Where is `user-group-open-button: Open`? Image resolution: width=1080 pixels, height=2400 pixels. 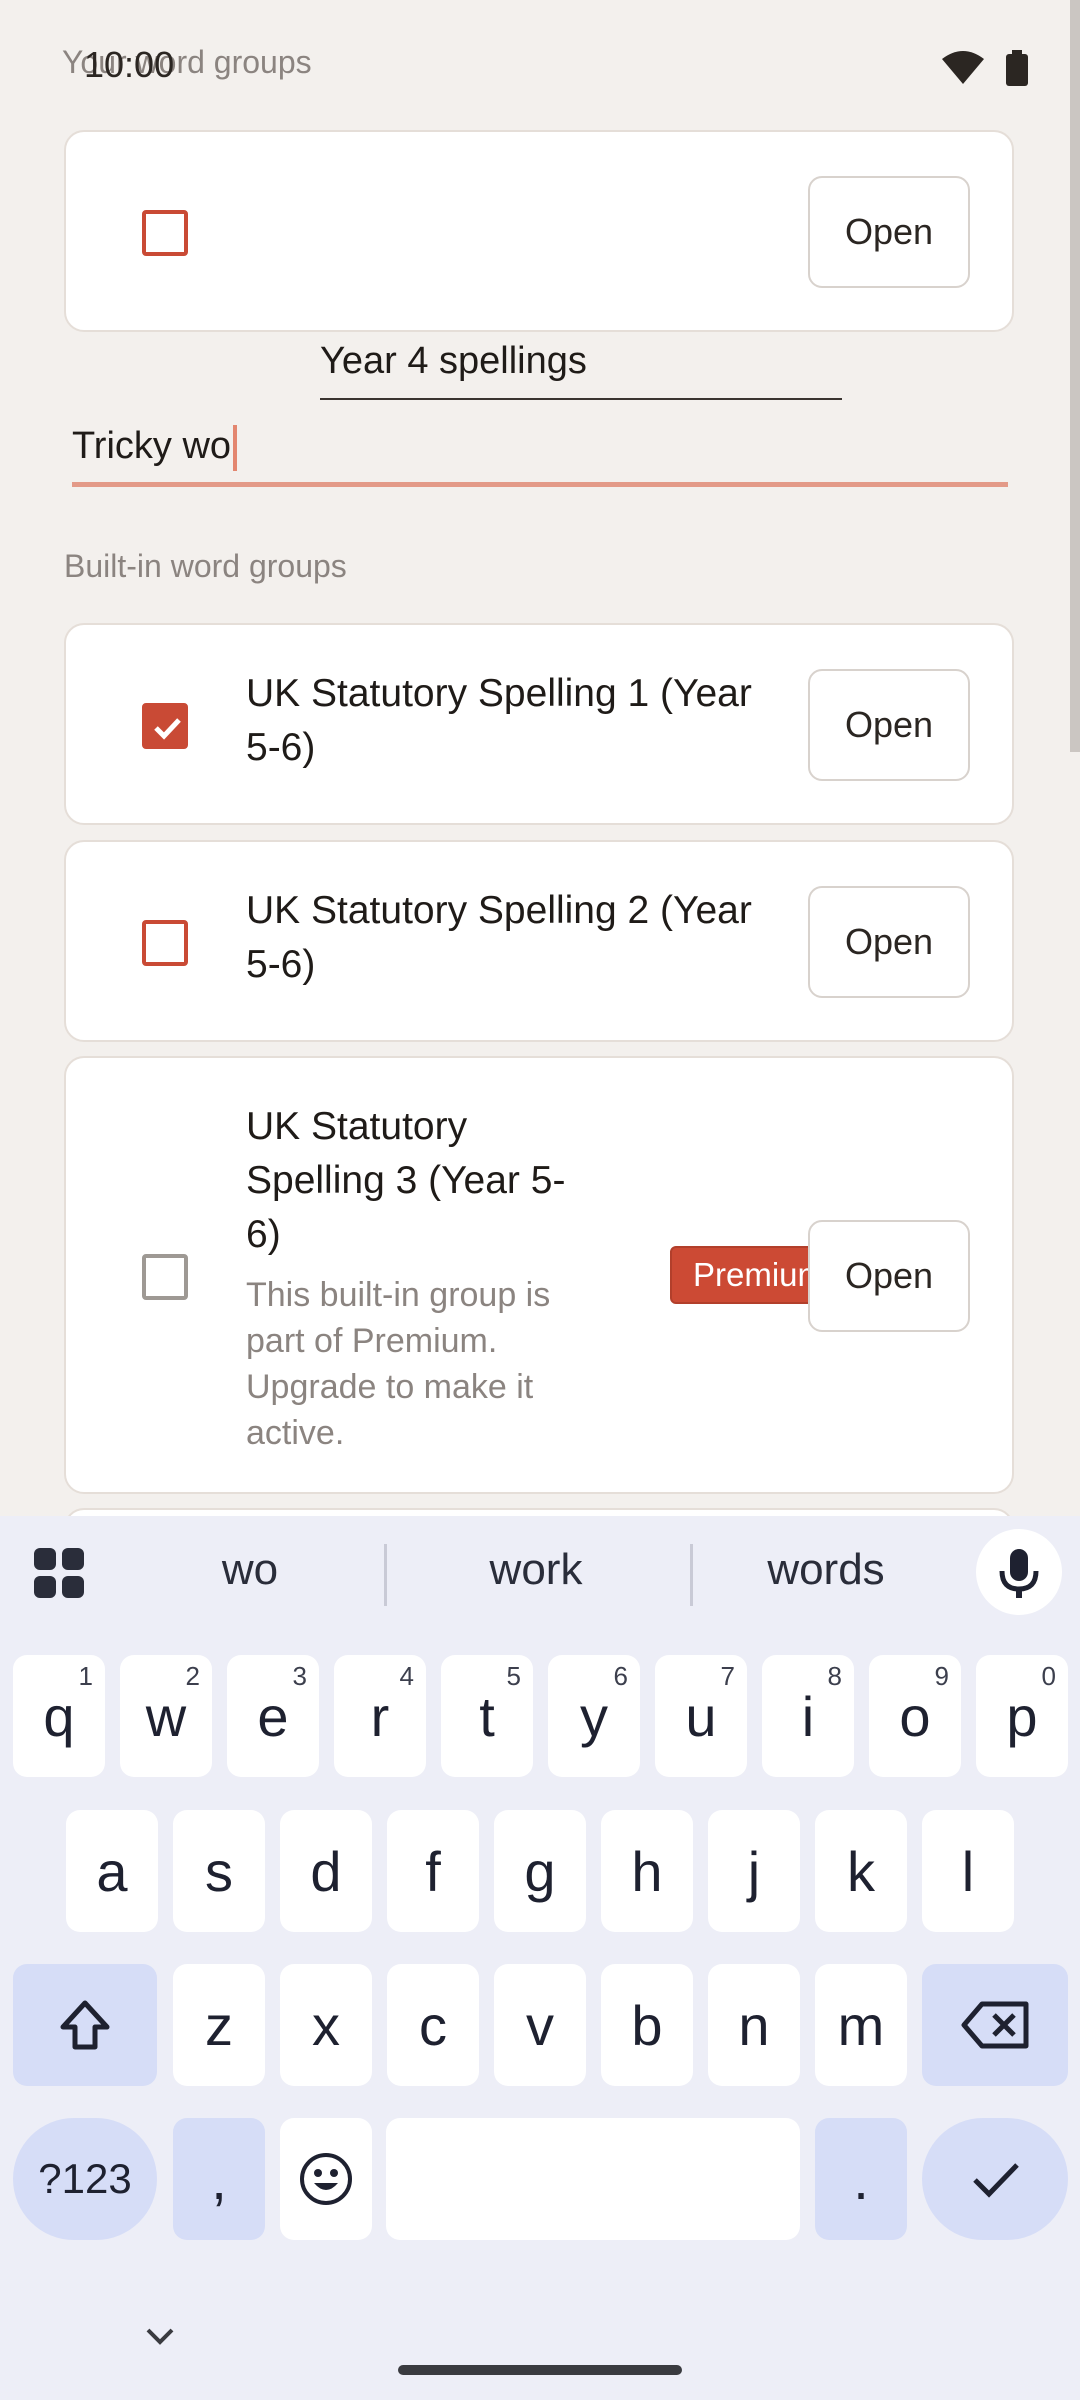 user-group-open-button: Open is located at coordinates (889, 232).